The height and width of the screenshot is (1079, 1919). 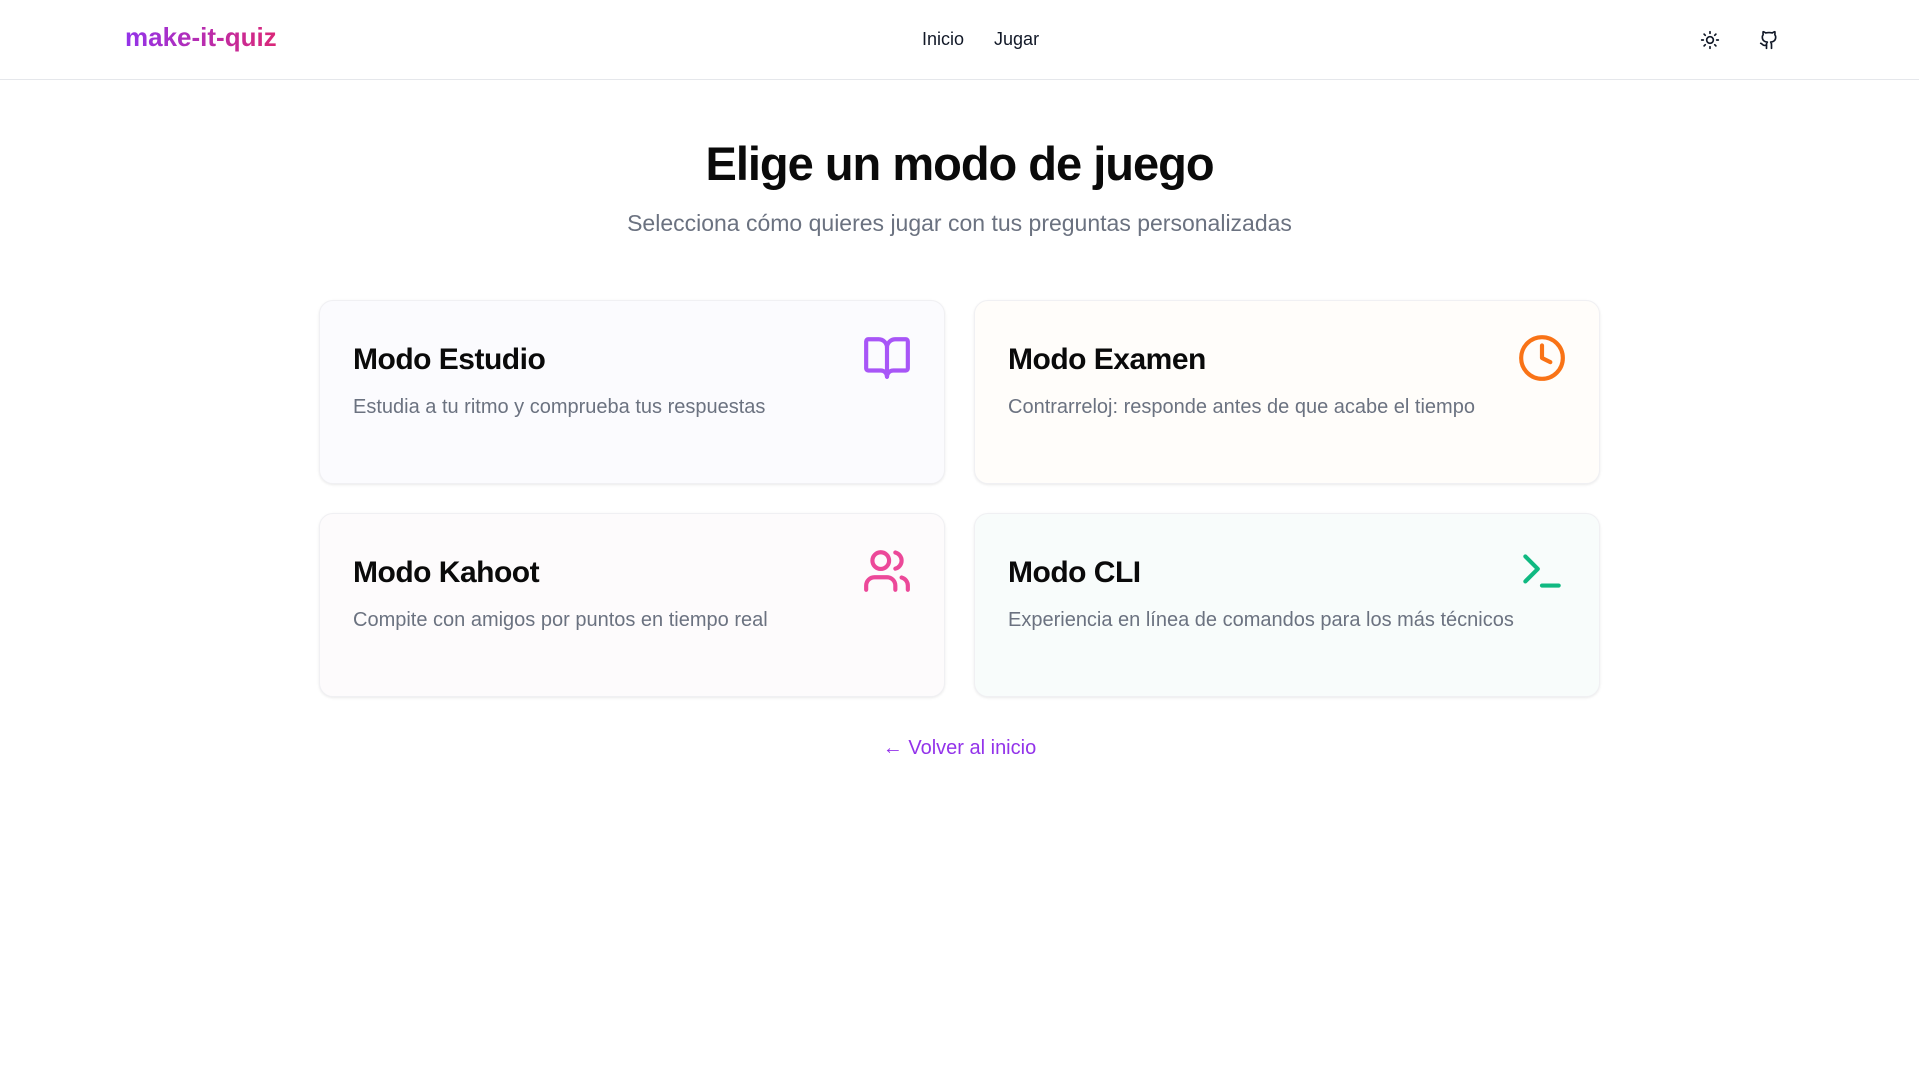 I want to click on users-icon, so click(x=887, y=571).